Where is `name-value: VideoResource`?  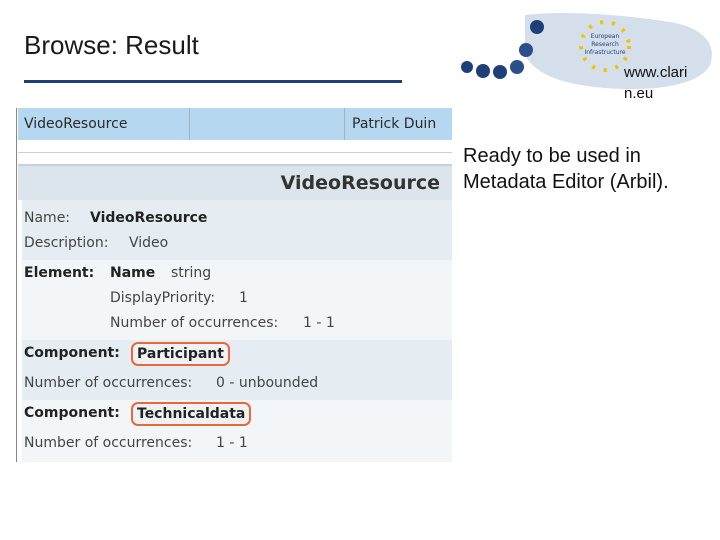
name-value: VideoResource is located at coordinates (149, 218).